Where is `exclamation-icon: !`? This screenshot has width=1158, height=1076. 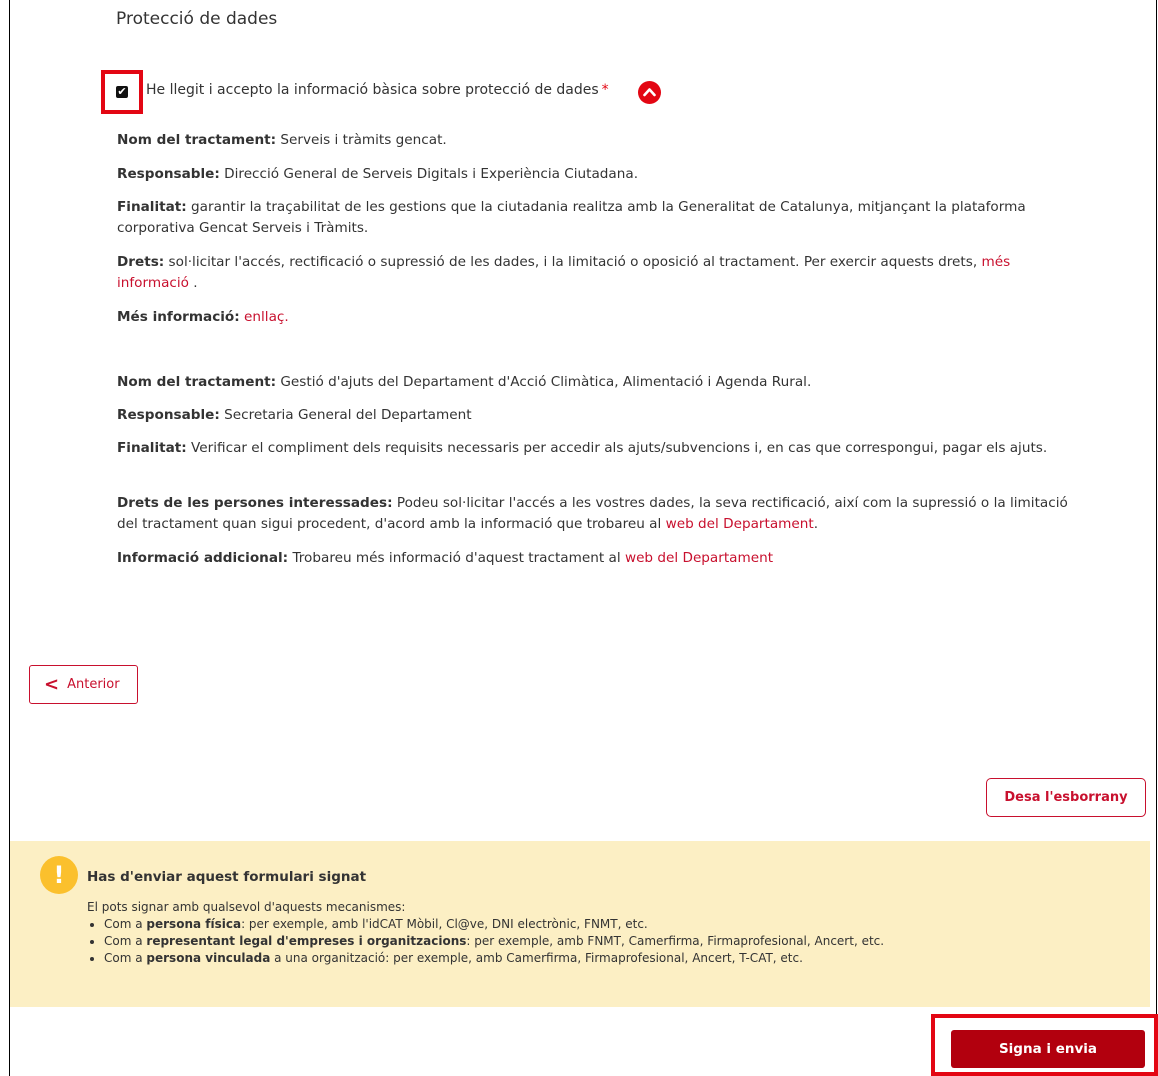
exclamation-icon: ! is located at coordinates (59, 875).